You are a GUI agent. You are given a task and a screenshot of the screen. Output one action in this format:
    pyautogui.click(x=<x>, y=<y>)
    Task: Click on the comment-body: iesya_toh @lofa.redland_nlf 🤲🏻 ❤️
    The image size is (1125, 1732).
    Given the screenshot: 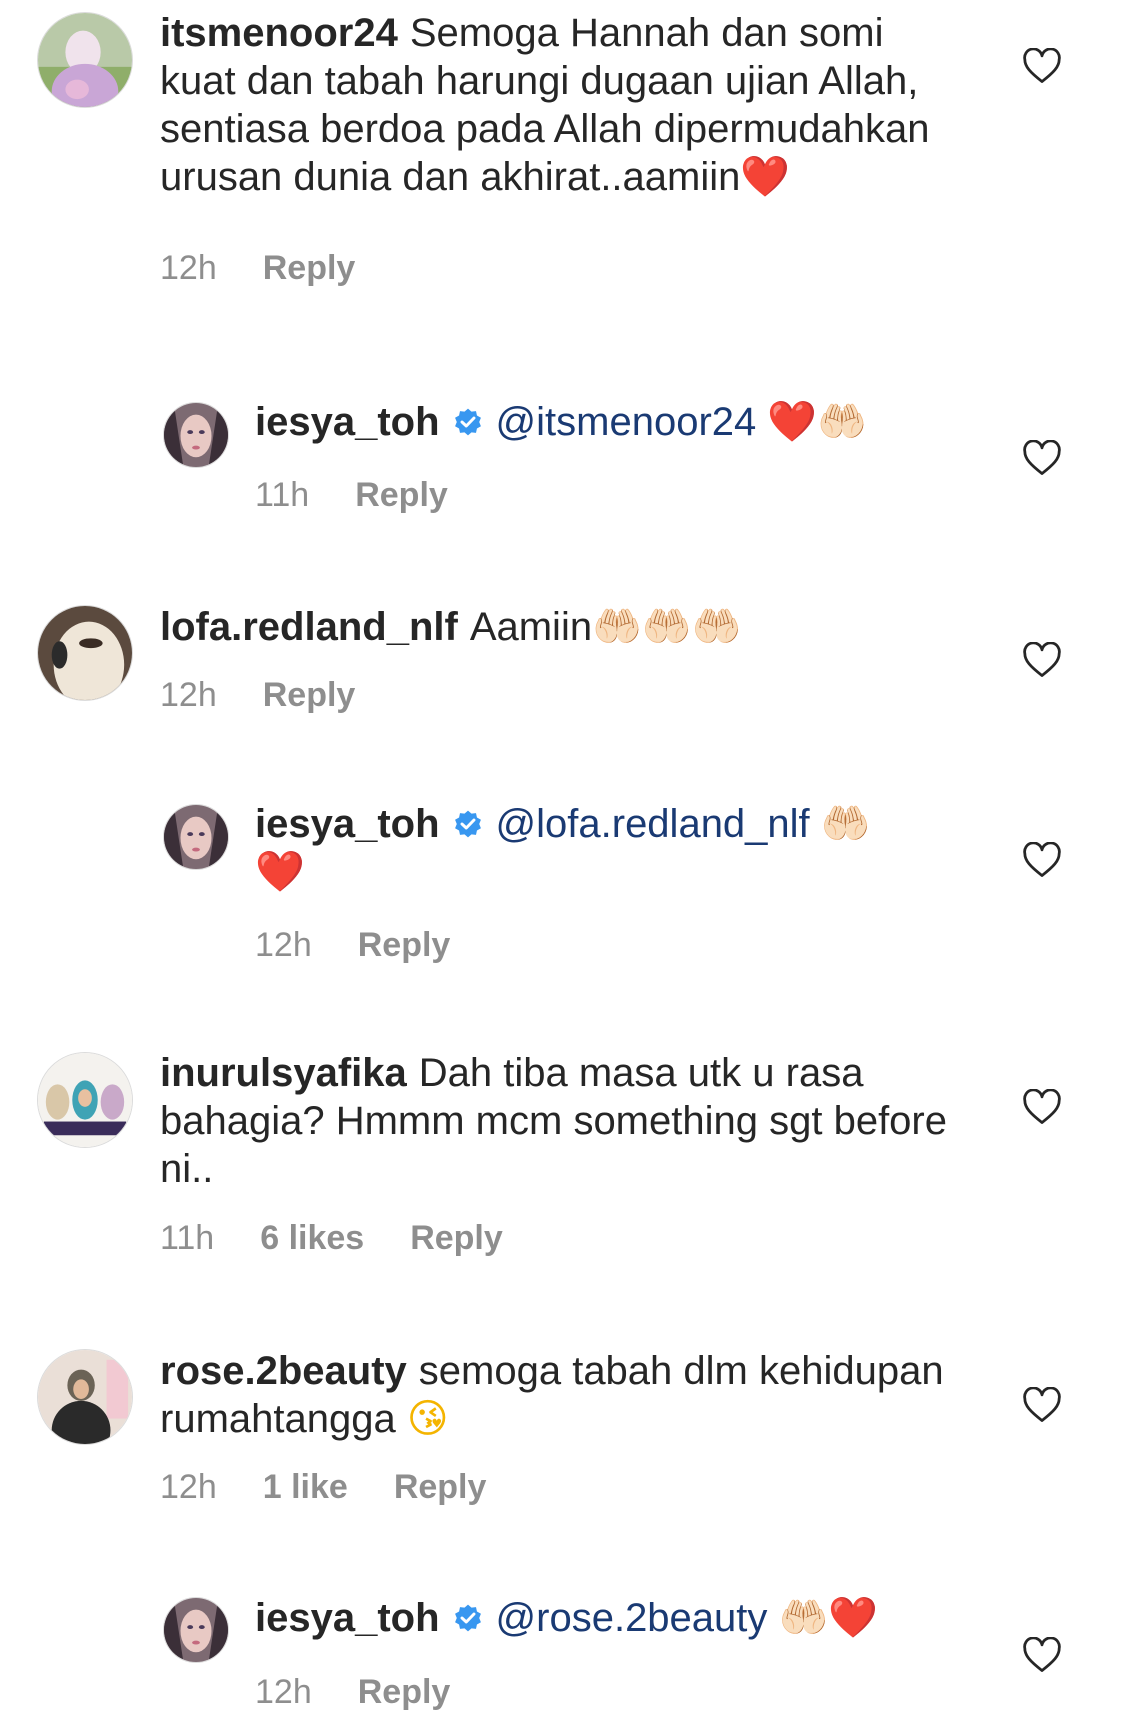 What is the action you would take?
    pyautogui.click(x=605, y=848)
    